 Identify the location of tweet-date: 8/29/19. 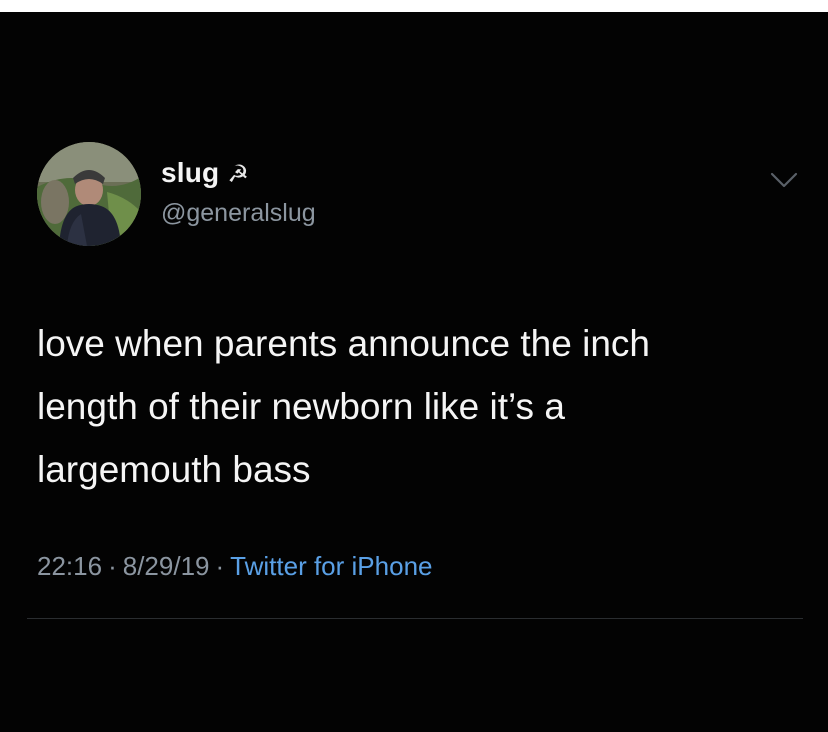
(166, 566).